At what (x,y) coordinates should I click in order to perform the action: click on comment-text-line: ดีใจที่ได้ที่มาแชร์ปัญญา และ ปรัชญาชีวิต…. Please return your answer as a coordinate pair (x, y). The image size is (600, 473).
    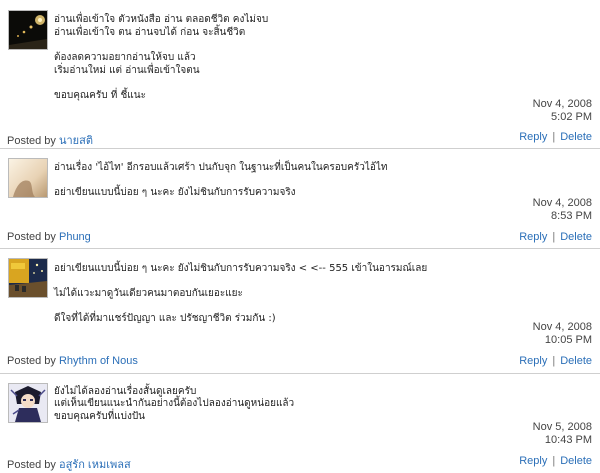
    Looking at the image, I should click on (165, 318).